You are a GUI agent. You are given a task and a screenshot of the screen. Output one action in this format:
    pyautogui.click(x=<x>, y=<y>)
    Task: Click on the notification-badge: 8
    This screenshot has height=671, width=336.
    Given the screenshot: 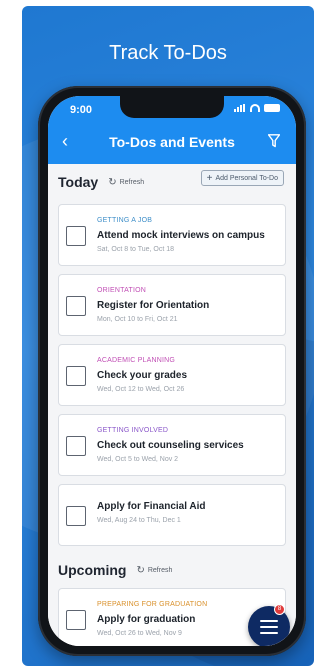 What is the action you would take?
    pyautogui.click(x=279, y=609)
    